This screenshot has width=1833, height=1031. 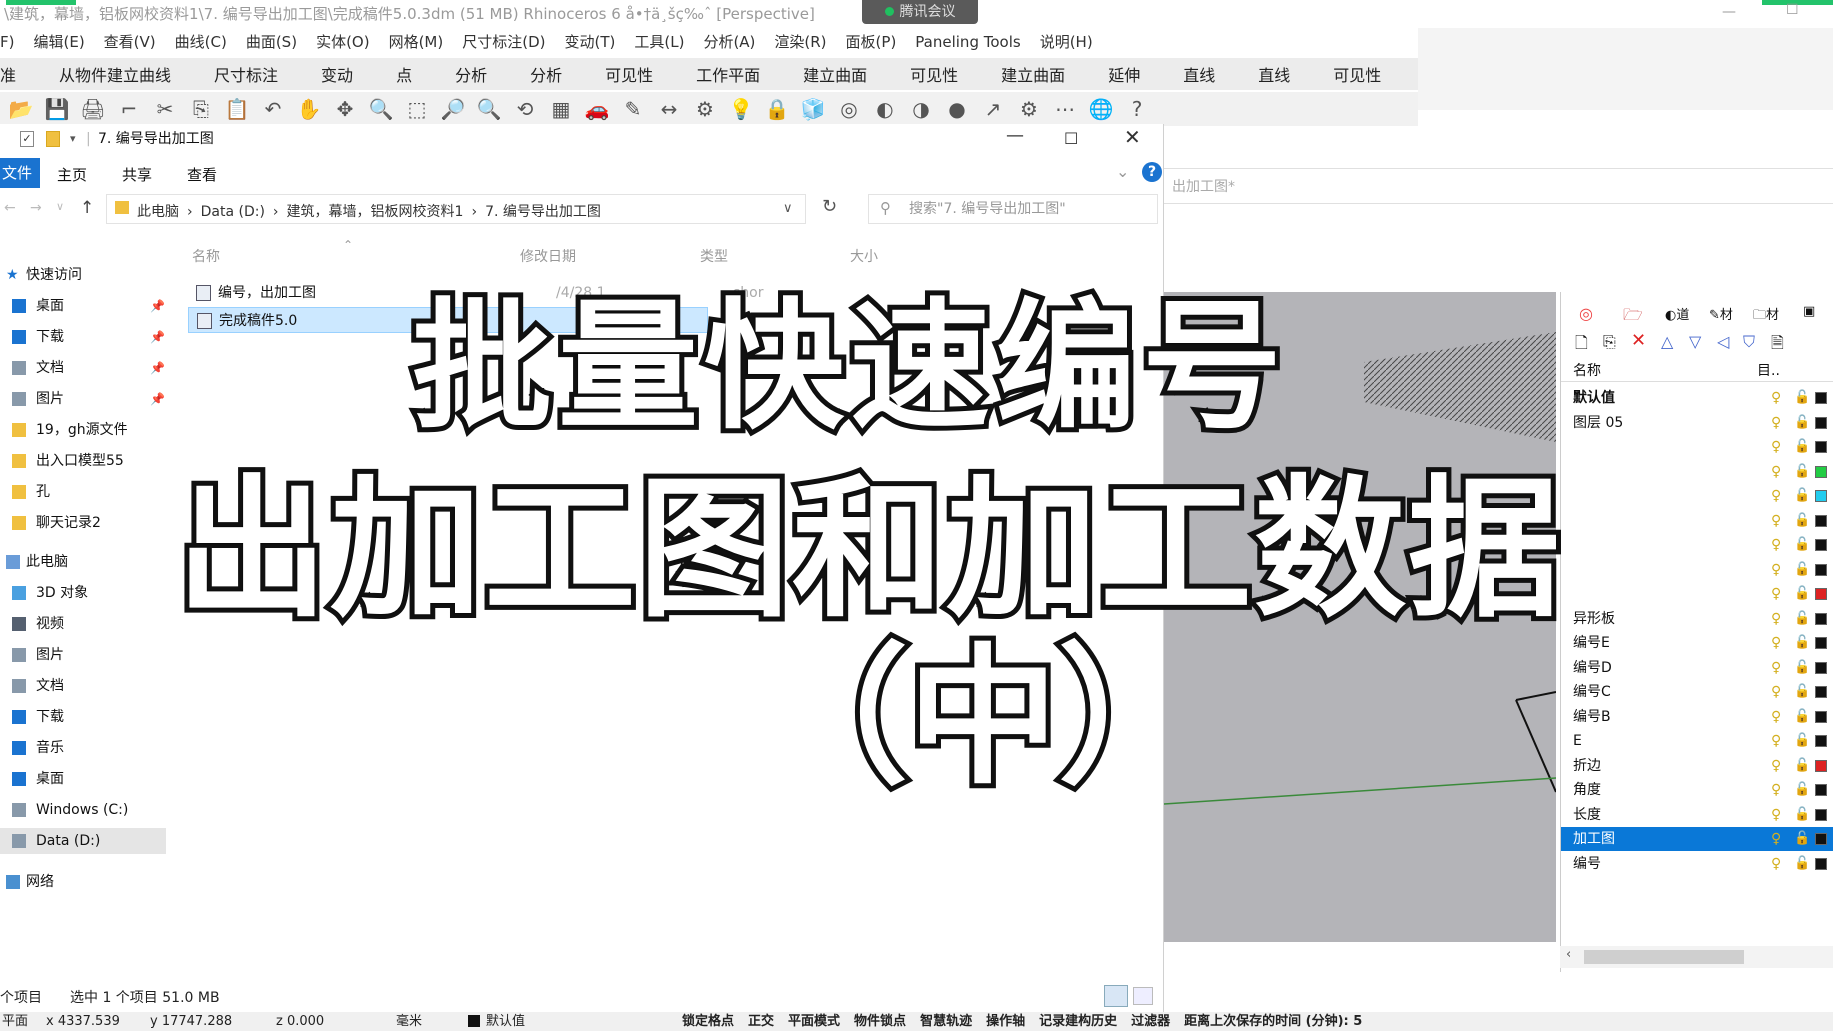 What do you see at coordinates (1005, 1021) in the screenshot?
I see `status-toggle: 操作轴` at bounding box center [1005, 1021].